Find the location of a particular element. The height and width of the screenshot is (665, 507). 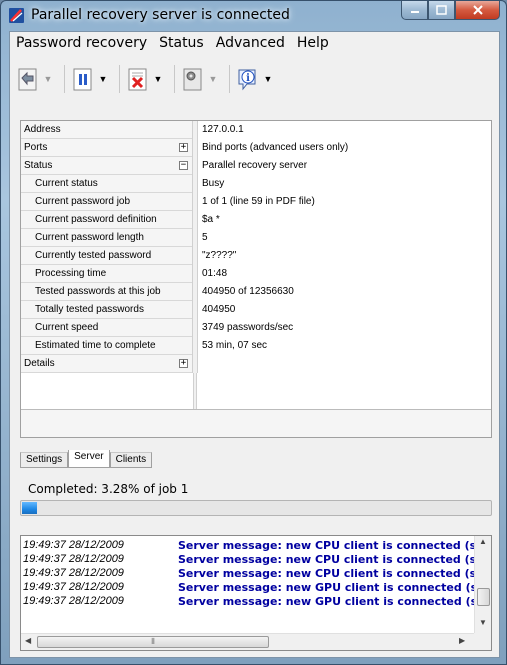

property-row: Estimated time to complete 53 min, 07 sec is located at coordinates (256, 346).